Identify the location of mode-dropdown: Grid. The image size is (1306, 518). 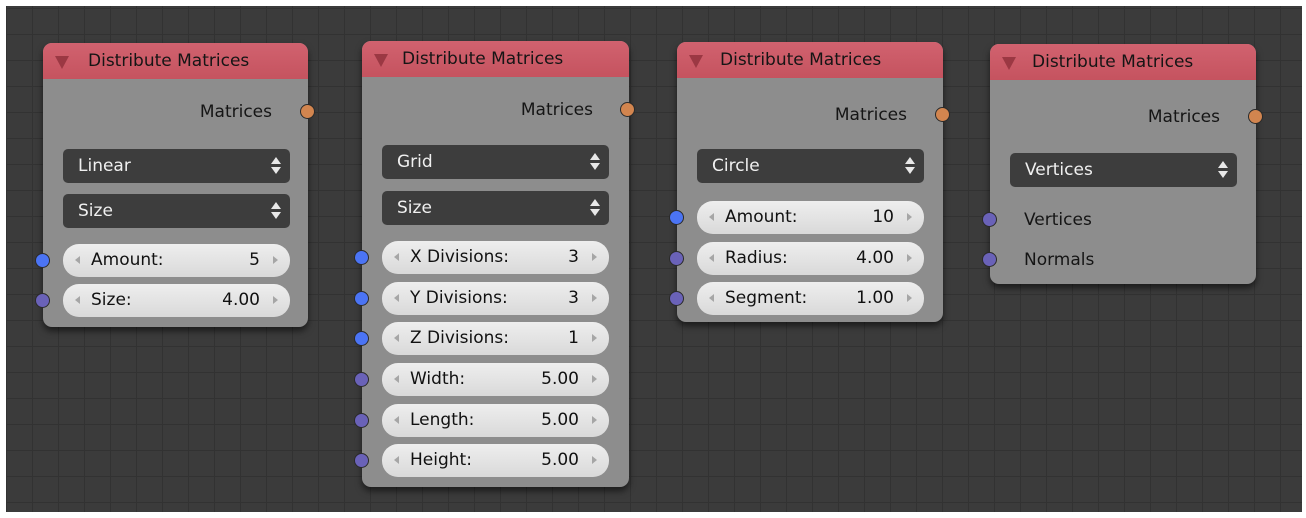
(495, 162).